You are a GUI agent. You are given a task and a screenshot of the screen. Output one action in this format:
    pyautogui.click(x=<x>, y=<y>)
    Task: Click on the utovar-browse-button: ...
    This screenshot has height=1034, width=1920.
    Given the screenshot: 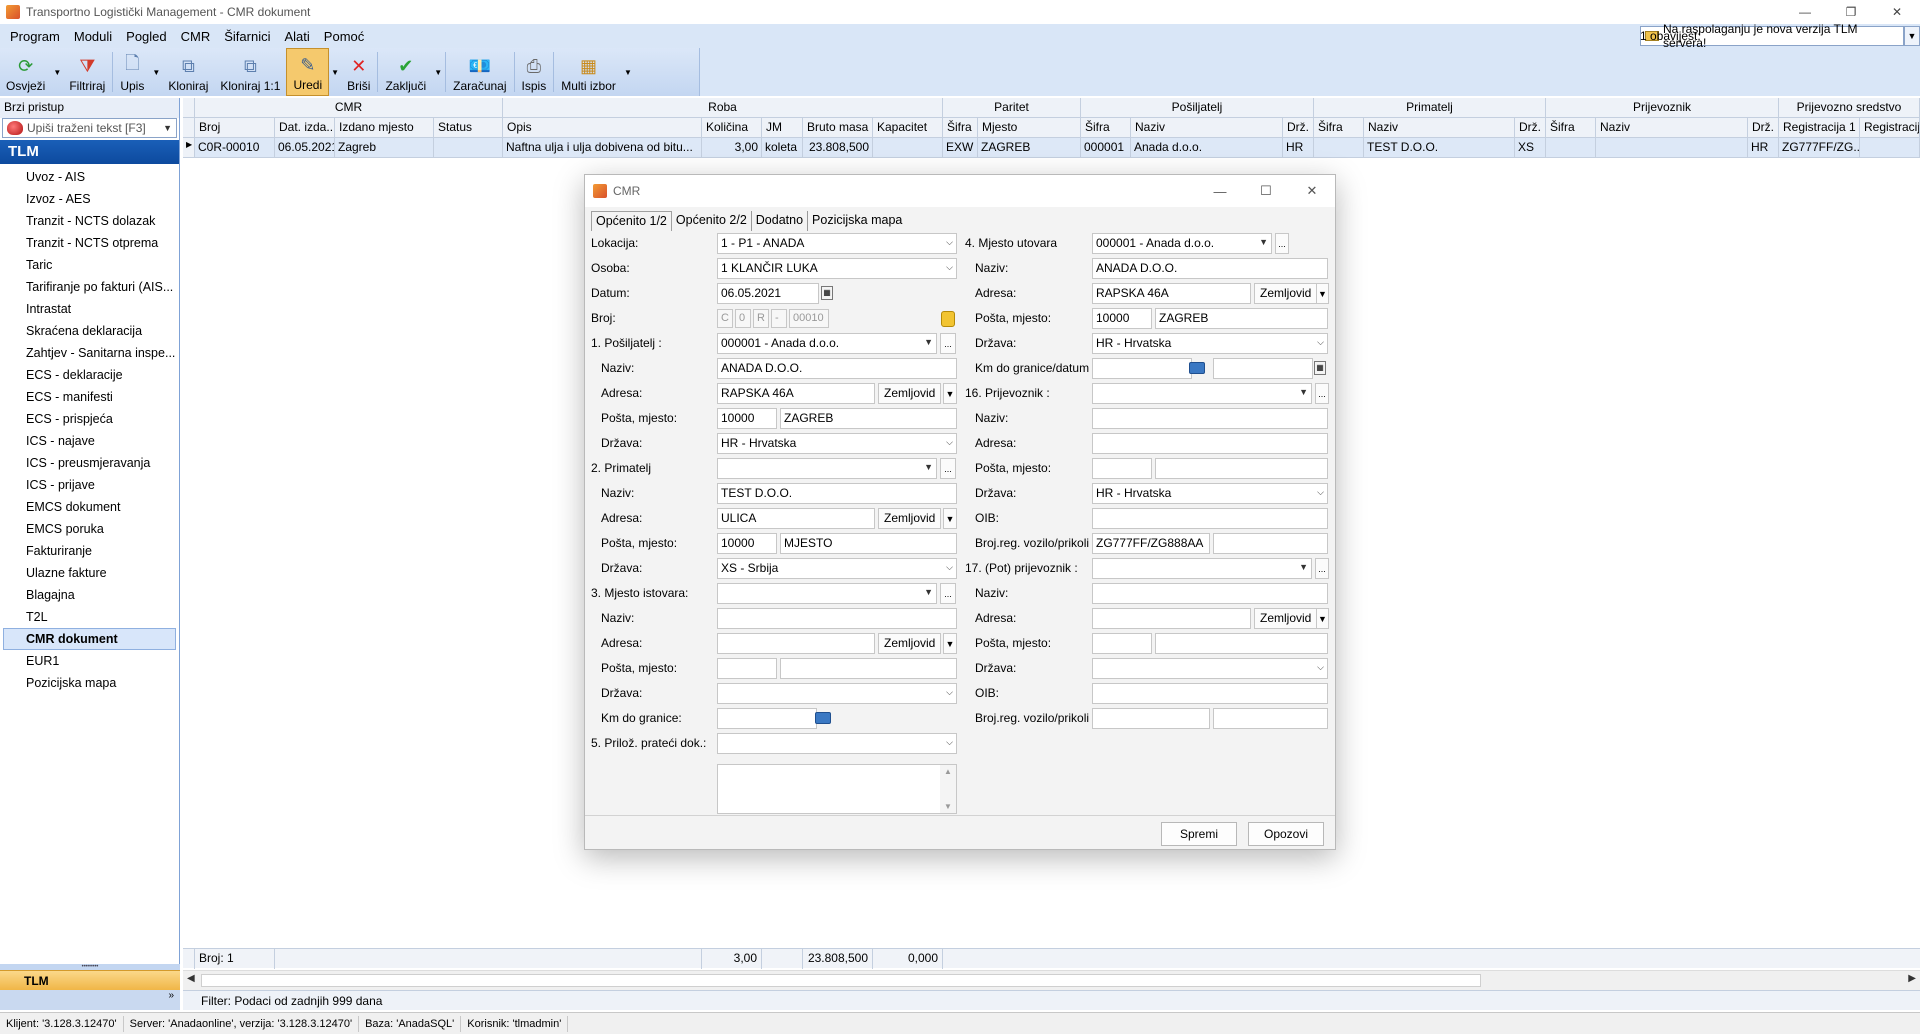 What is the action you would take?
    pyautogui.click(x=1282, y=243)
    